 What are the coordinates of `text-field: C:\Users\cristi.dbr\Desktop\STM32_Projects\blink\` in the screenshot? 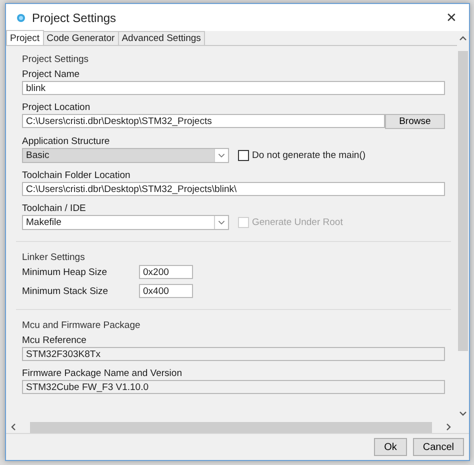 It's located at (233, 189).